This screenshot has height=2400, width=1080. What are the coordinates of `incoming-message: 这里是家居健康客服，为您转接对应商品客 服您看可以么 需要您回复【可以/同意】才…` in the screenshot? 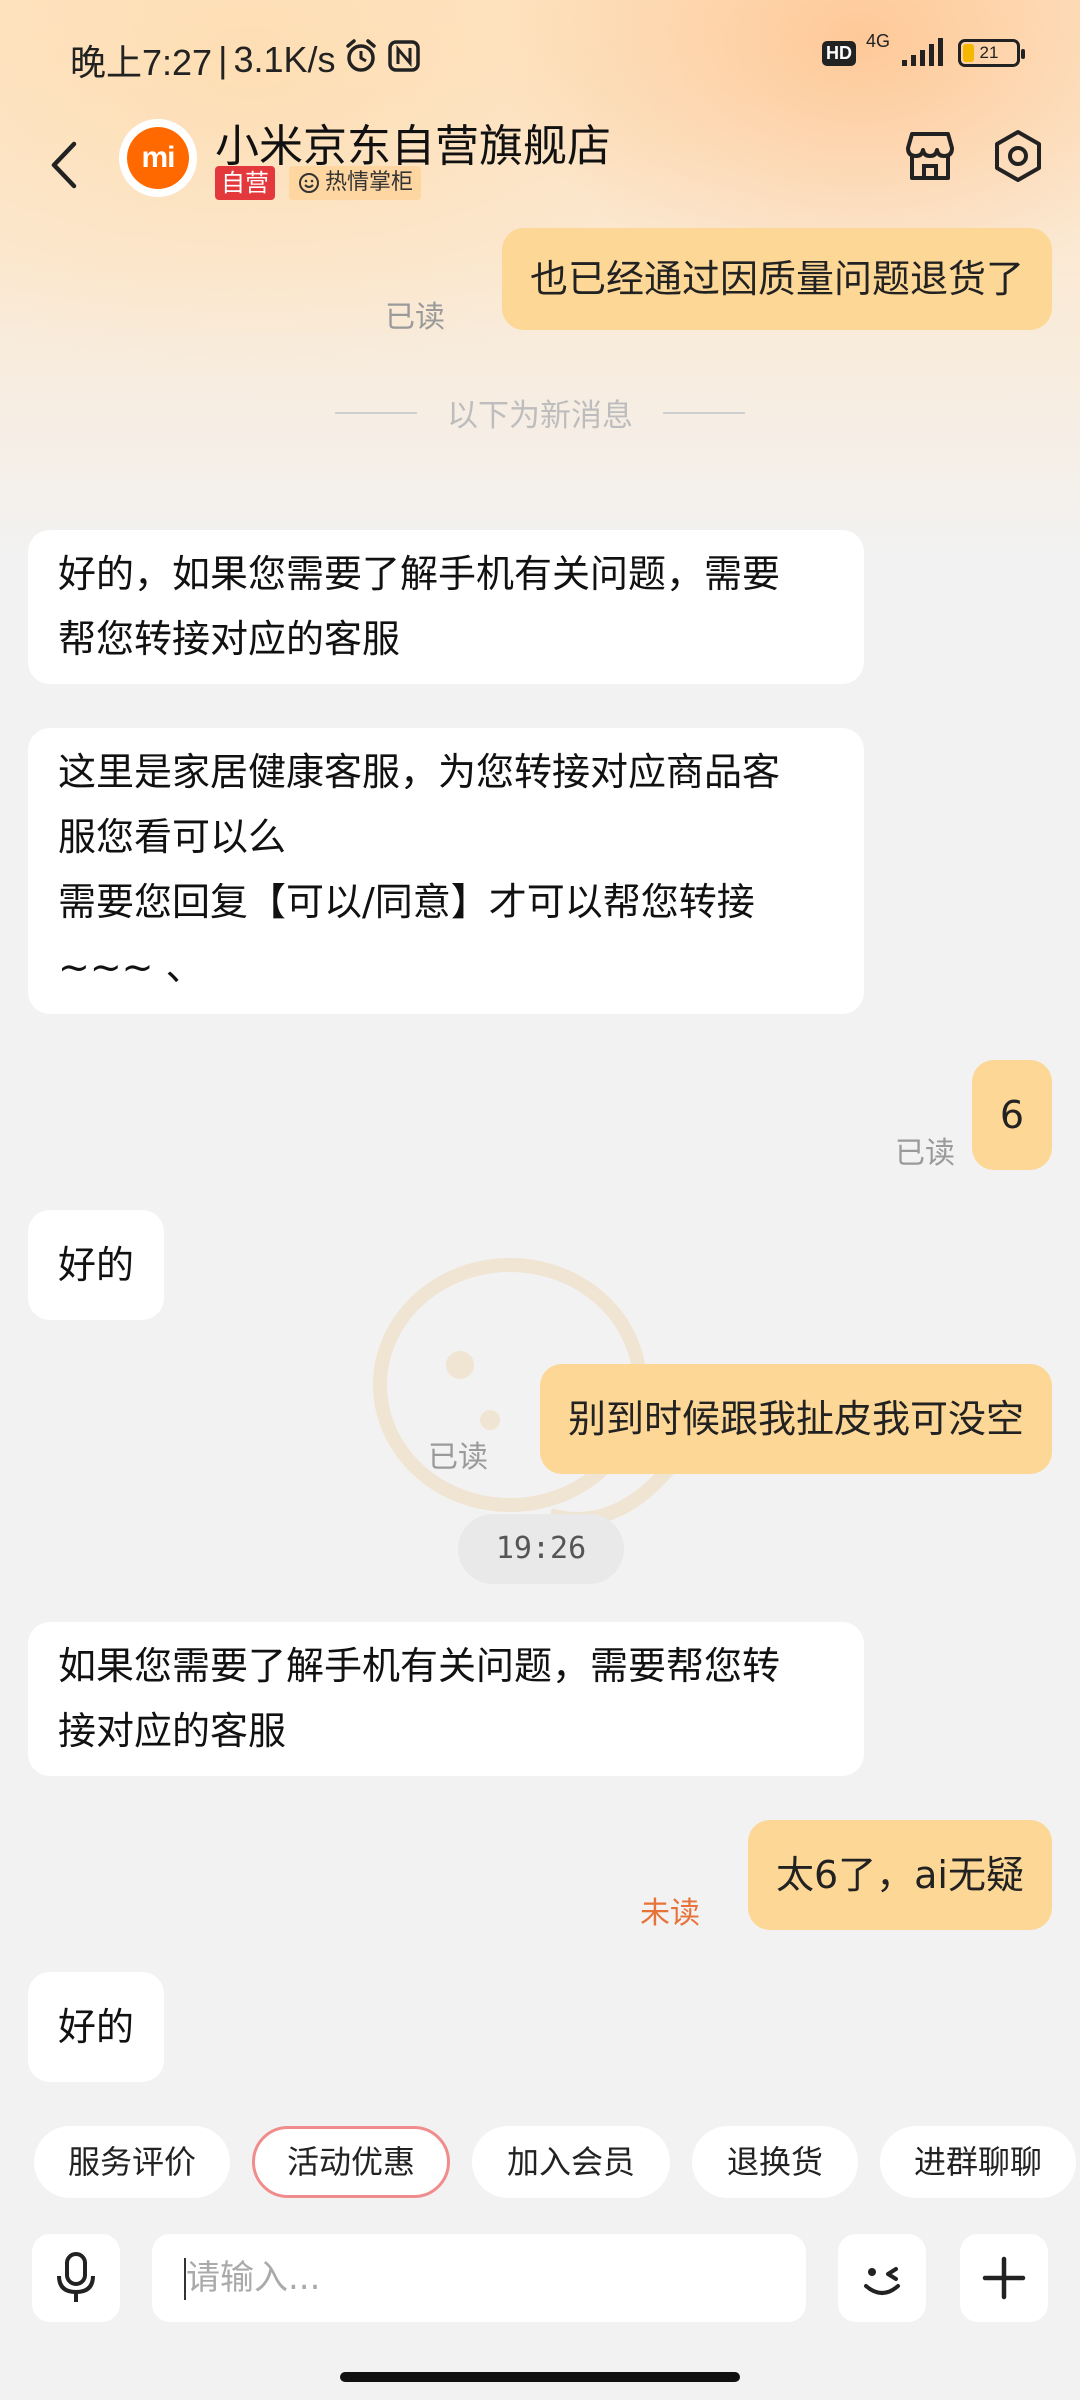 It's located at (446, 871).